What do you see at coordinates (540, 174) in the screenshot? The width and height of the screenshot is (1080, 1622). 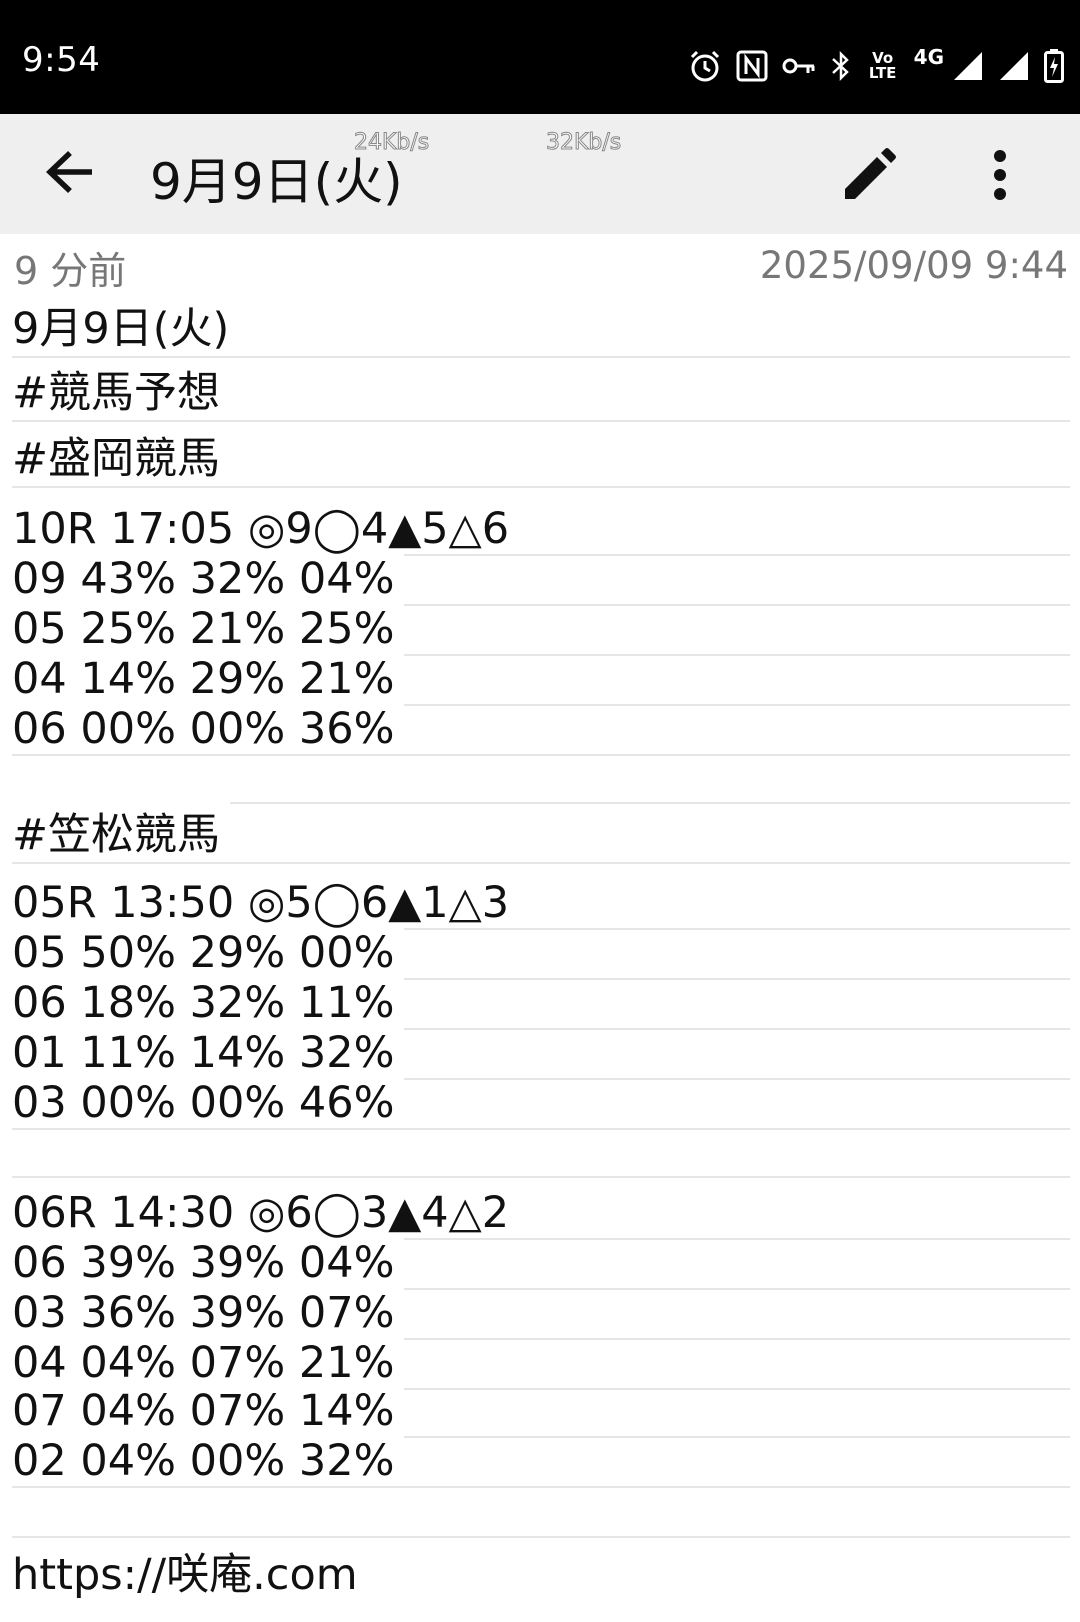 I see `app-toolbar: 9月9日(火) 24Kb/s 32Kb/s` at bounding box center [540, 174].